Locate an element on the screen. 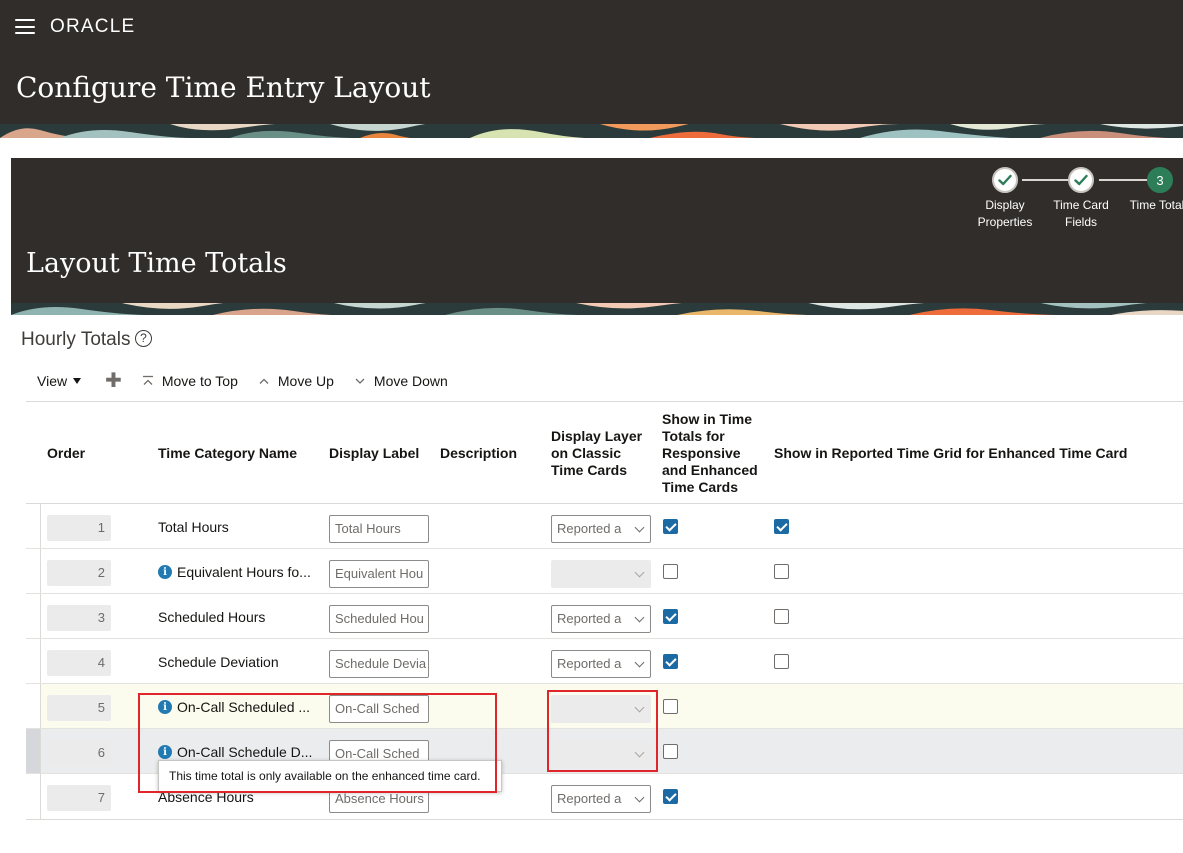 This screenshot has width=1183, height=853. column-header-display-label: Display Label is located at coordinates (374, 453).